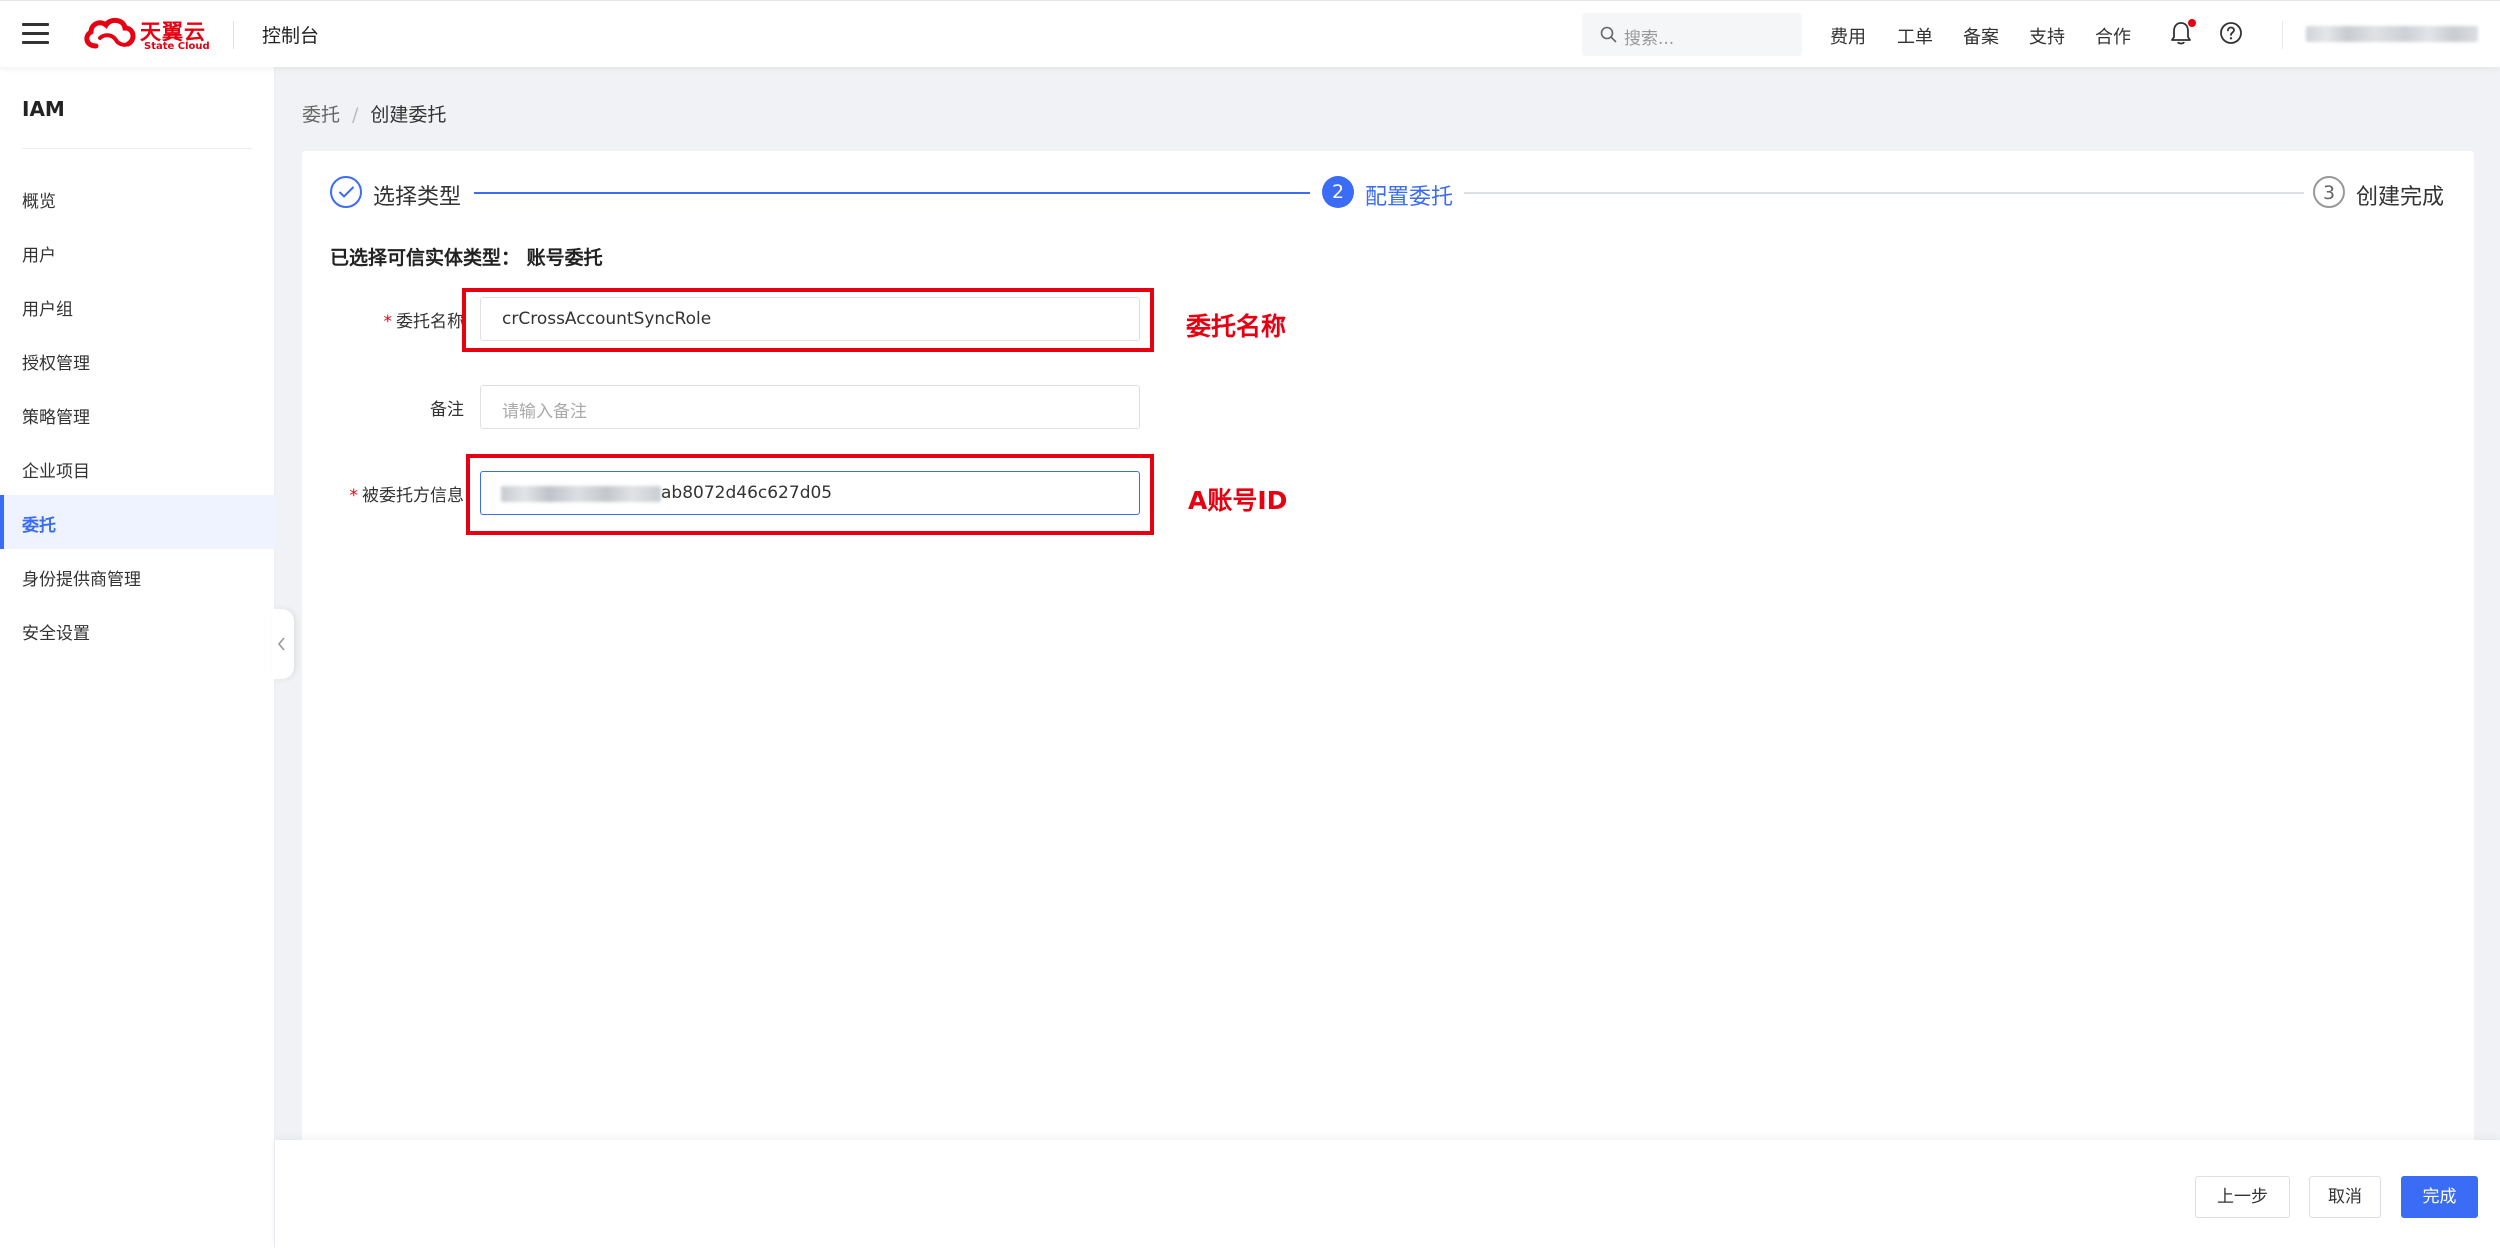 This screenshot has width=2500, height=1248. What do you see at coordinates (1238, 500) in the screenshot?
I see `annotation-label-account: A账号ID` at bounding box center [1238, 500].